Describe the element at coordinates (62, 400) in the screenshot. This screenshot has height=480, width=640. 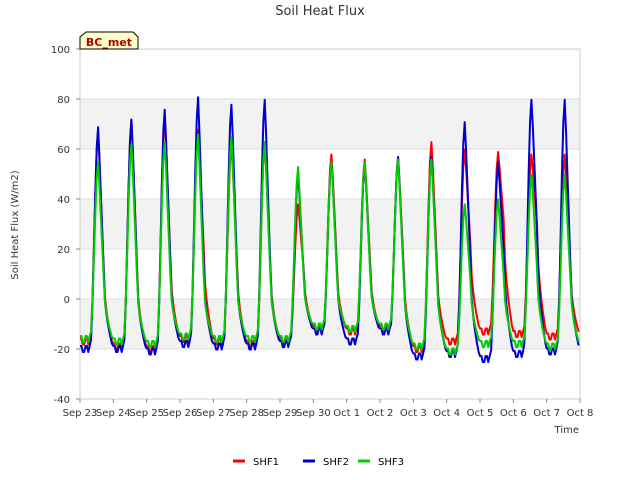
I see `y-tick-label: -40` at that location.